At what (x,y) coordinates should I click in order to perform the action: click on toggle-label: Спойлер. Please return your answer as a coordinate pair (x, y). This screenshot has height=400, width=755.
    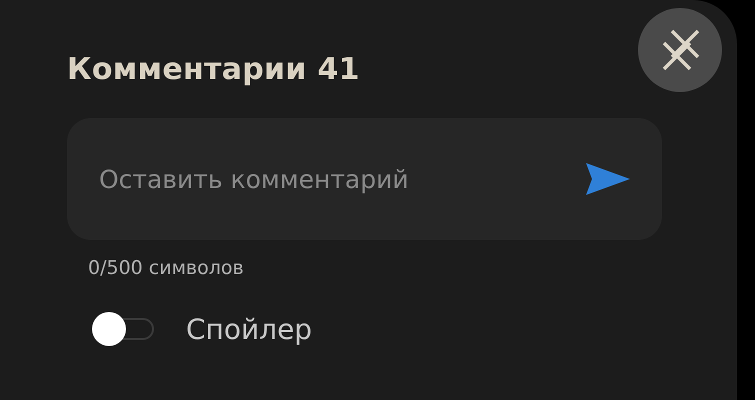
    Looking at the image, I should click on (249, 329).